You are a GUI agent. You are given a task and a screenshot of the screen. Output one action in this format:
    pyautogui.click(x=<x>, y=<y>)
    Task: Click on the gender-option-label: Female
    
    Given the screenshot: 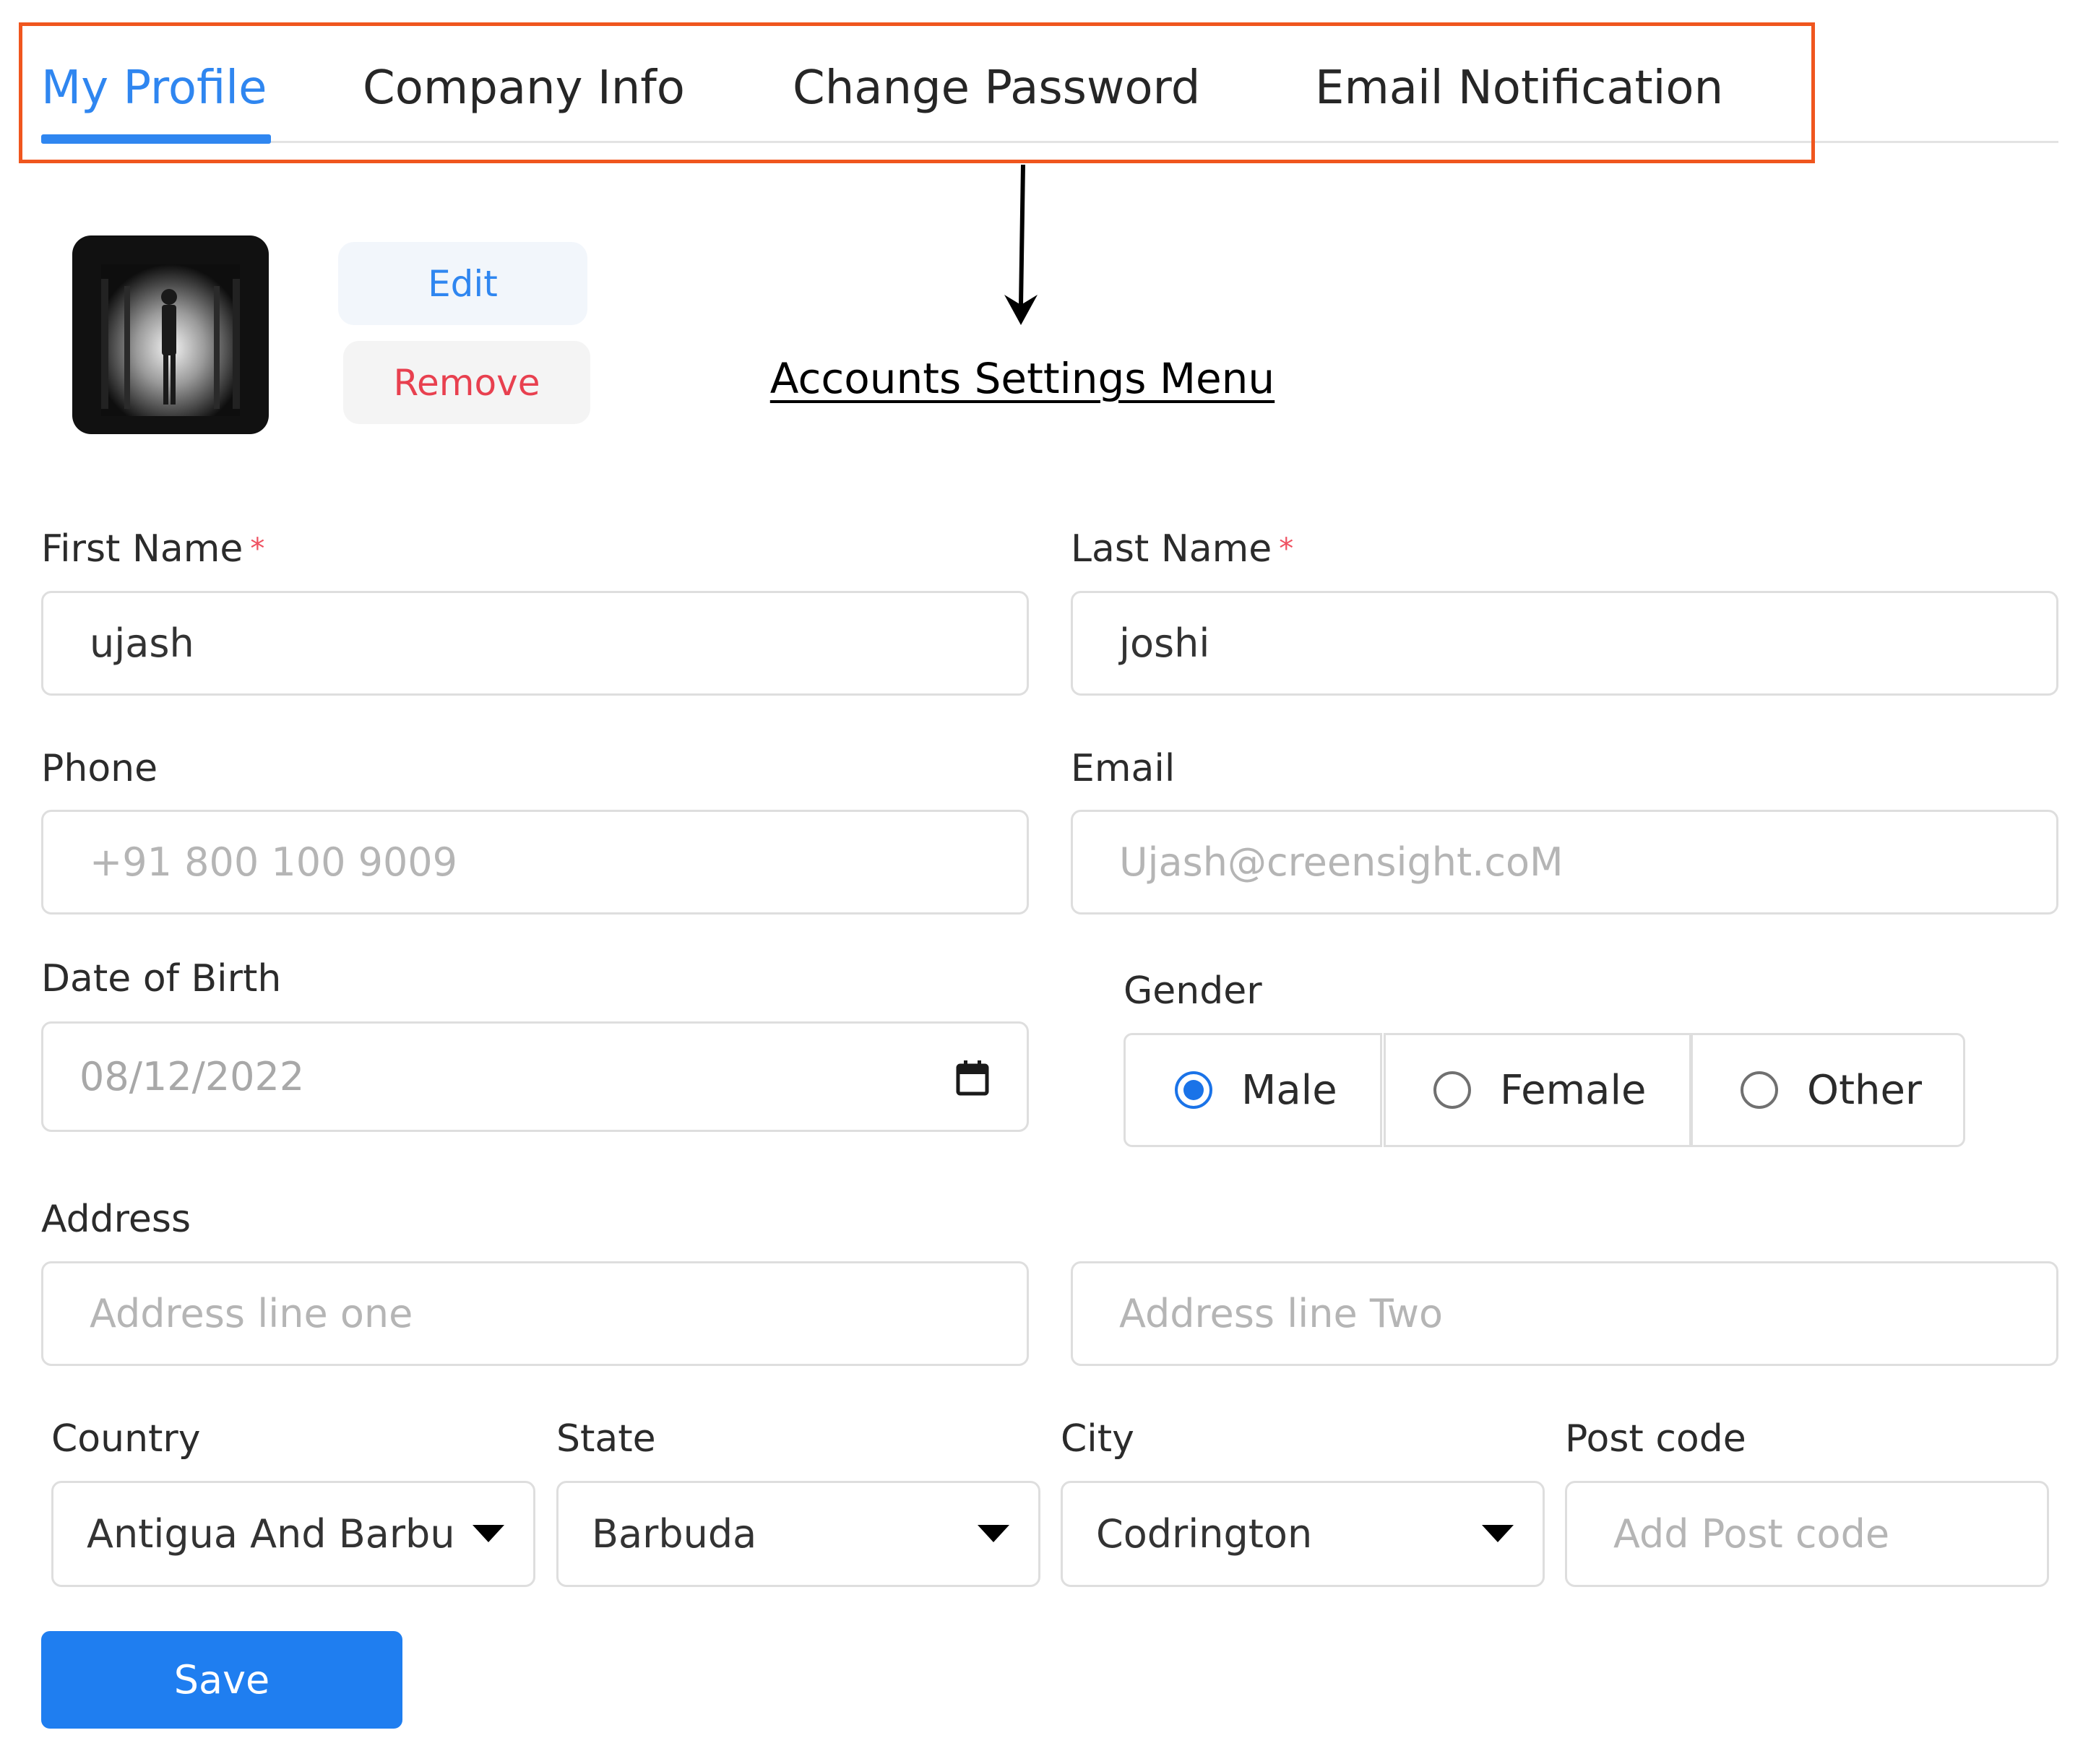 What is the action you would take?
    pyautogui.click(x=1574, y=1090)
    